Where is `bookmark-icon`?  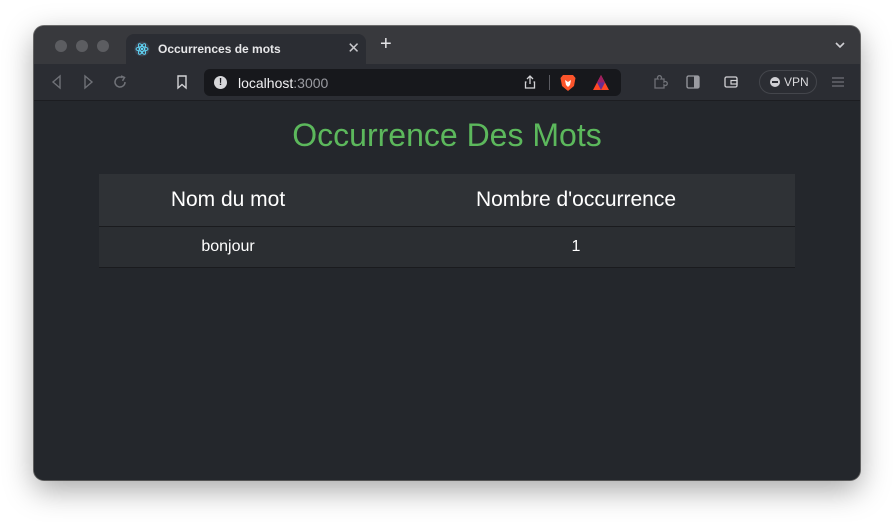
bookmark-icon is located at coordinates (182, 82).